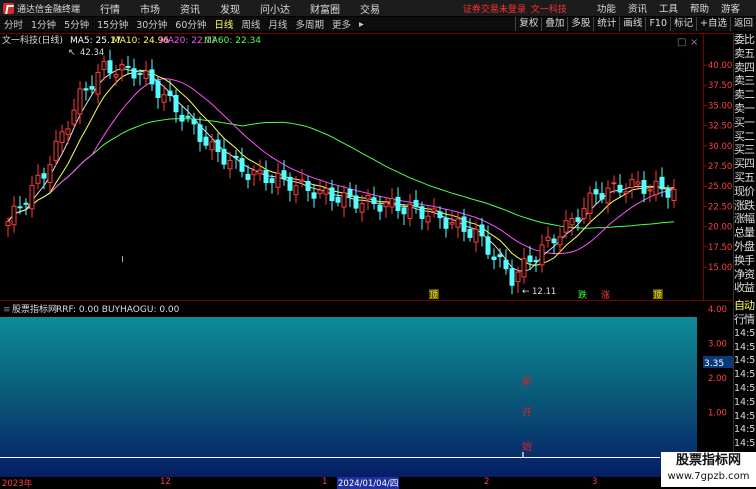 This screenshot has height=489, width=756. Describe the element at coordinates (745, 306) in the screenshot. I see `panel-tab-auto: 自动` at that location.